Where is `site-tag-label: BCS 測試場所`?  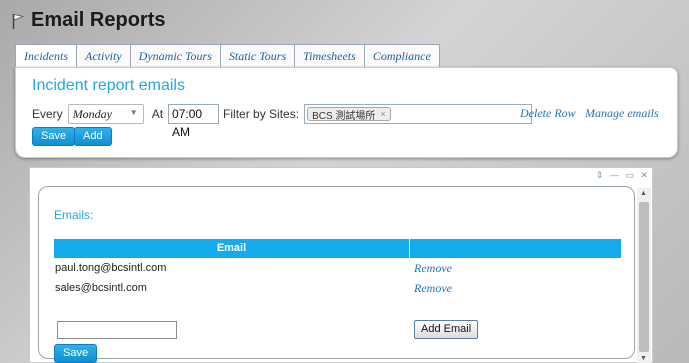
site-tag-label: BCS 測試場所 is located at coordinates (344, 116).